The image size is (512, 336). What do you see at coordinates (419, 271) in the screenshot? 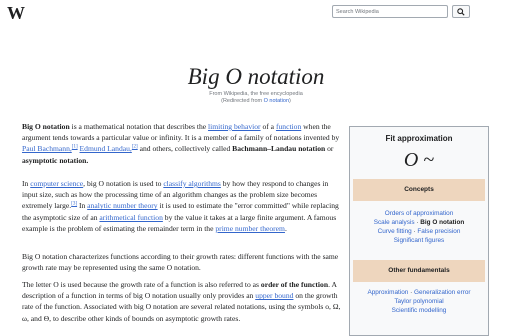
I see `other-fundamentals-header: Other fundamentals` at bounding box center [419, 271].